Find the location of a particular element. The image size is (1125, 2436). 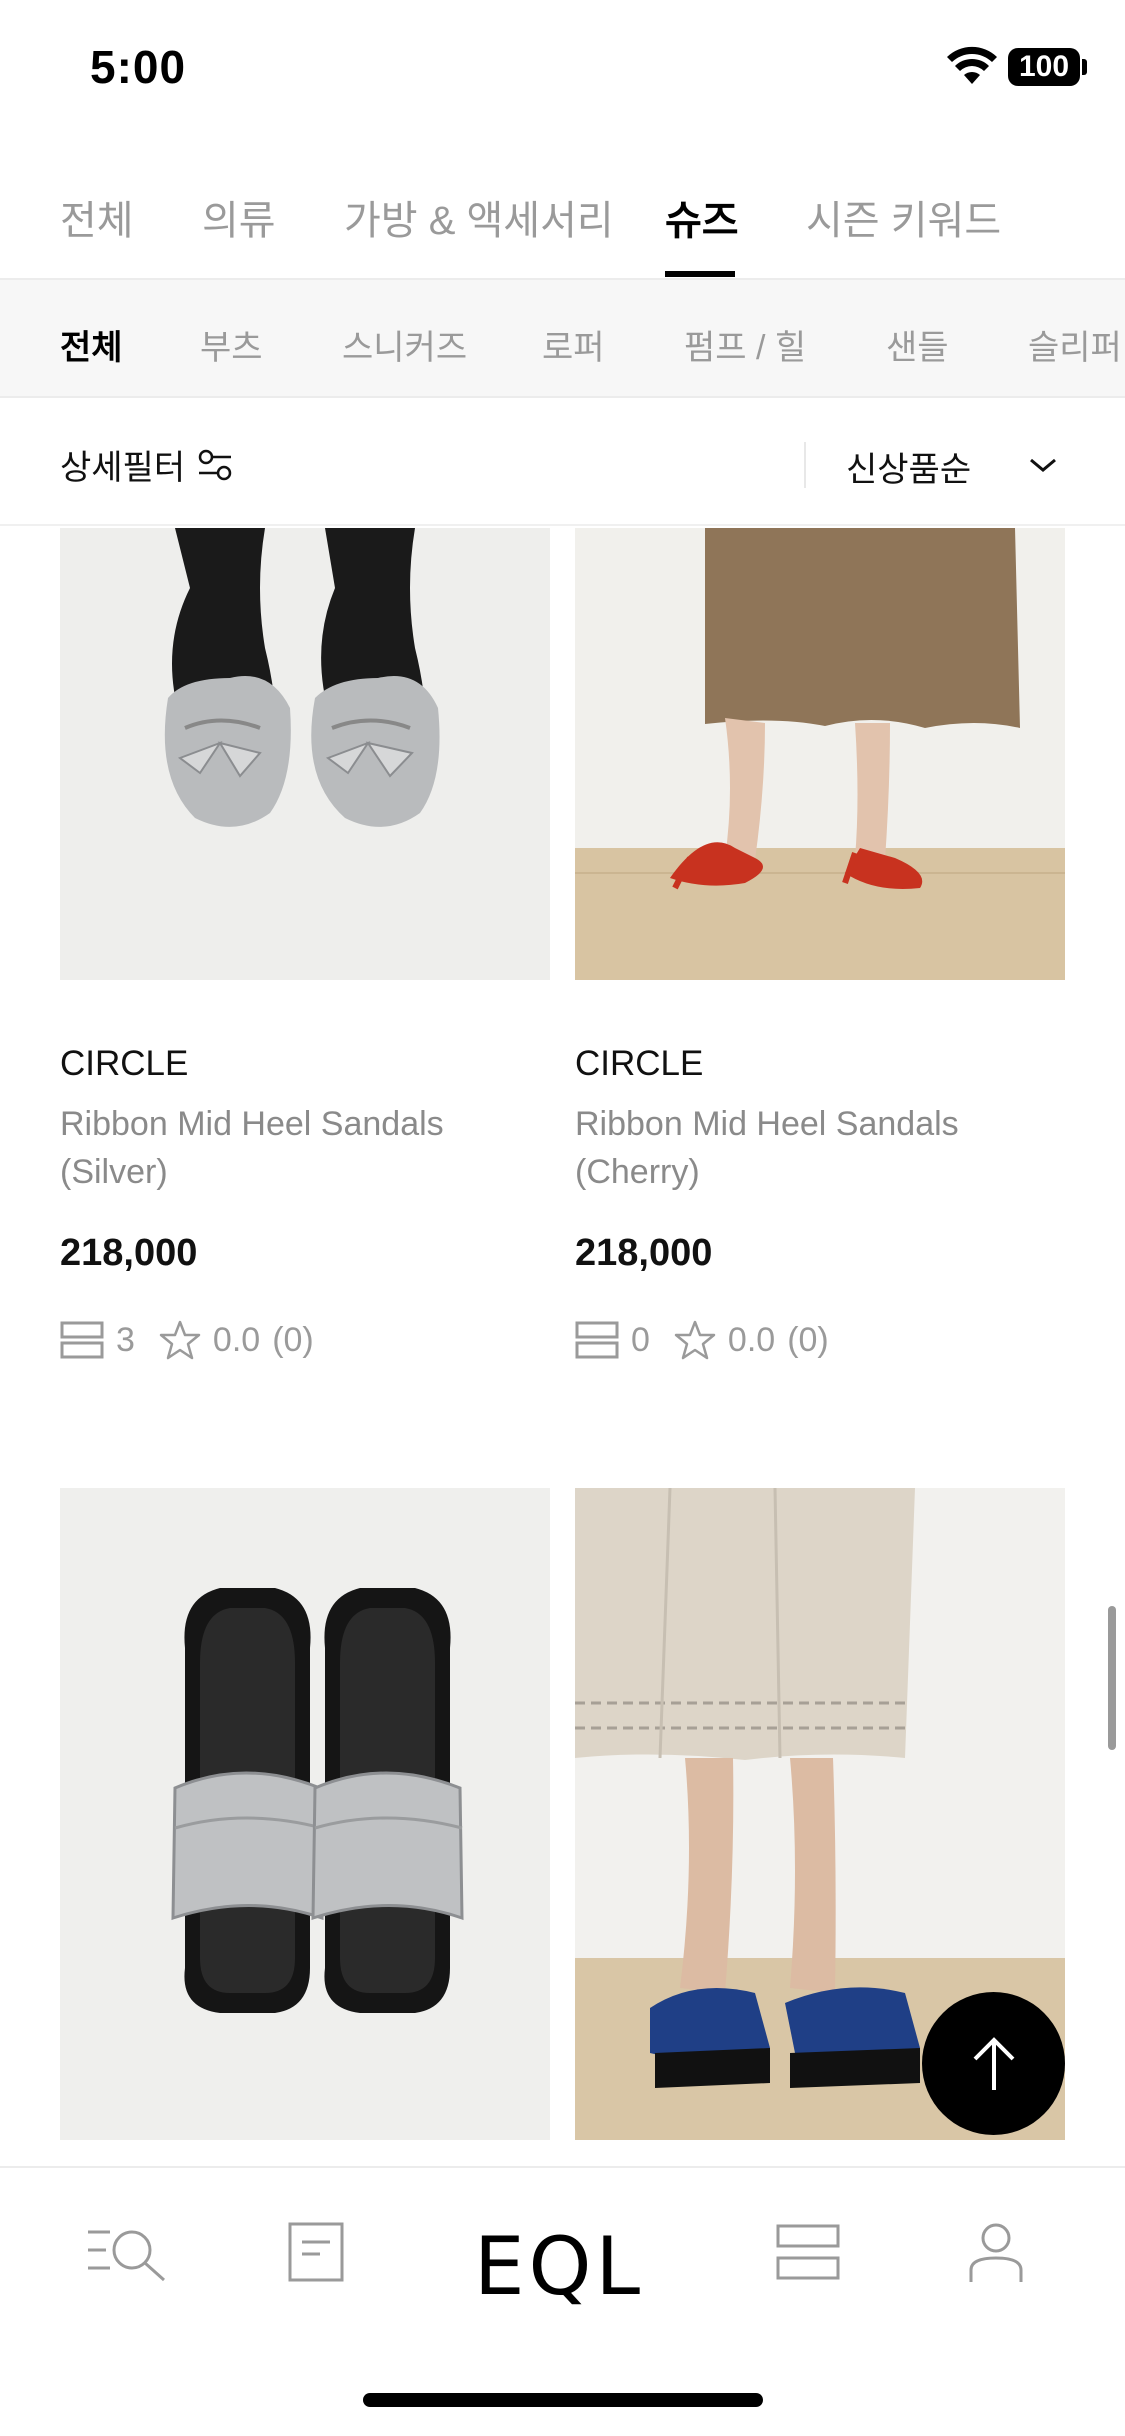

subcategory-tabs: 전체 부츠 스니커즈 로퍼 펌프 / 힐 샌들 슬리퍼 is located at coordinates (562, 339).